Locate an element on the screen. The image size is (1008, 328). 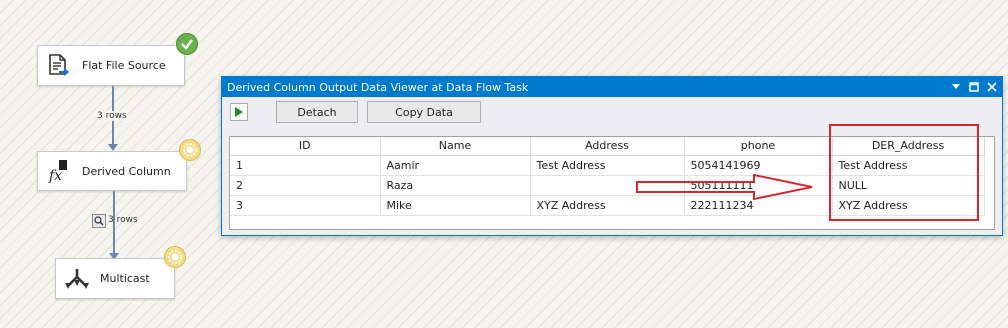
flat-file-source-node: Flat File Source is located at coordinates (111, 65).